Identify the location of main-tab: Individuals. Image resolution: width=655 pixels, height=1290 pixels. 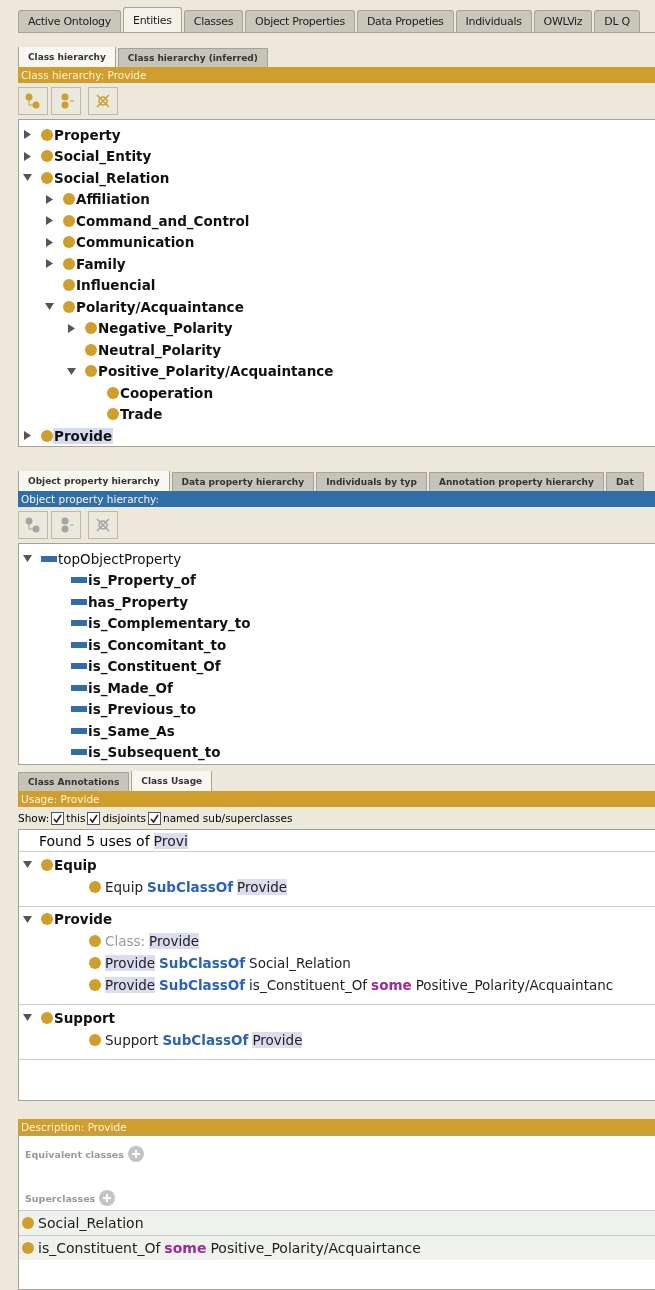
(493, 21).